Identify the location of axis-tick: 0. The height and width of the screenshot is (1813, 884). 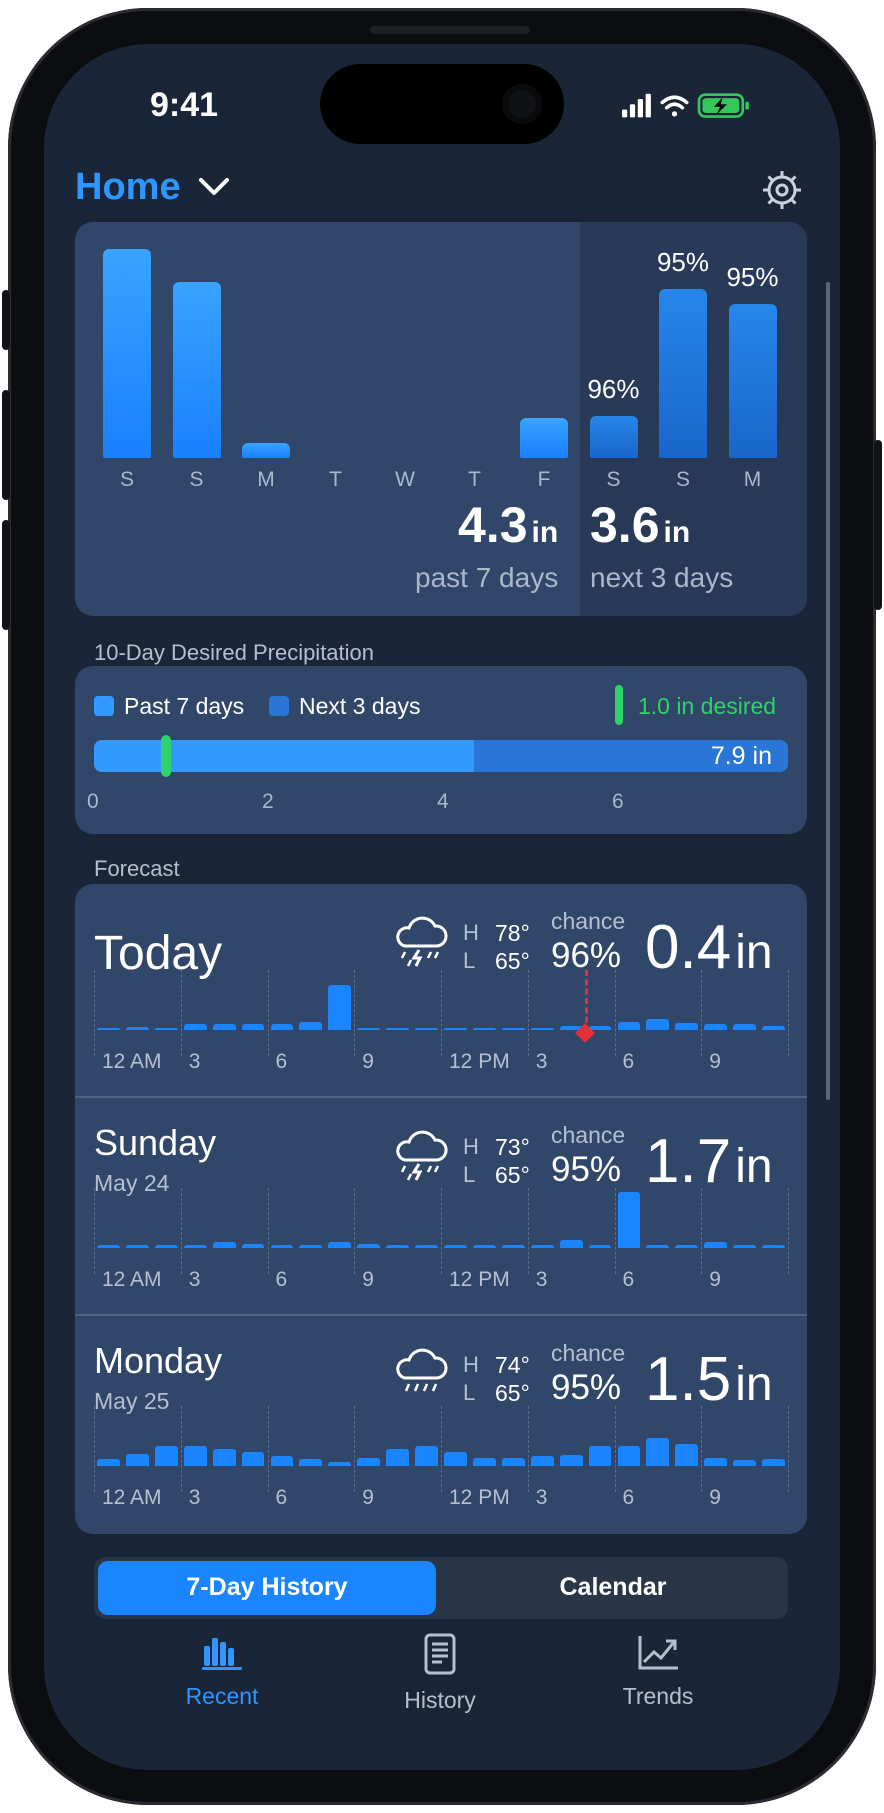
(93, 801).